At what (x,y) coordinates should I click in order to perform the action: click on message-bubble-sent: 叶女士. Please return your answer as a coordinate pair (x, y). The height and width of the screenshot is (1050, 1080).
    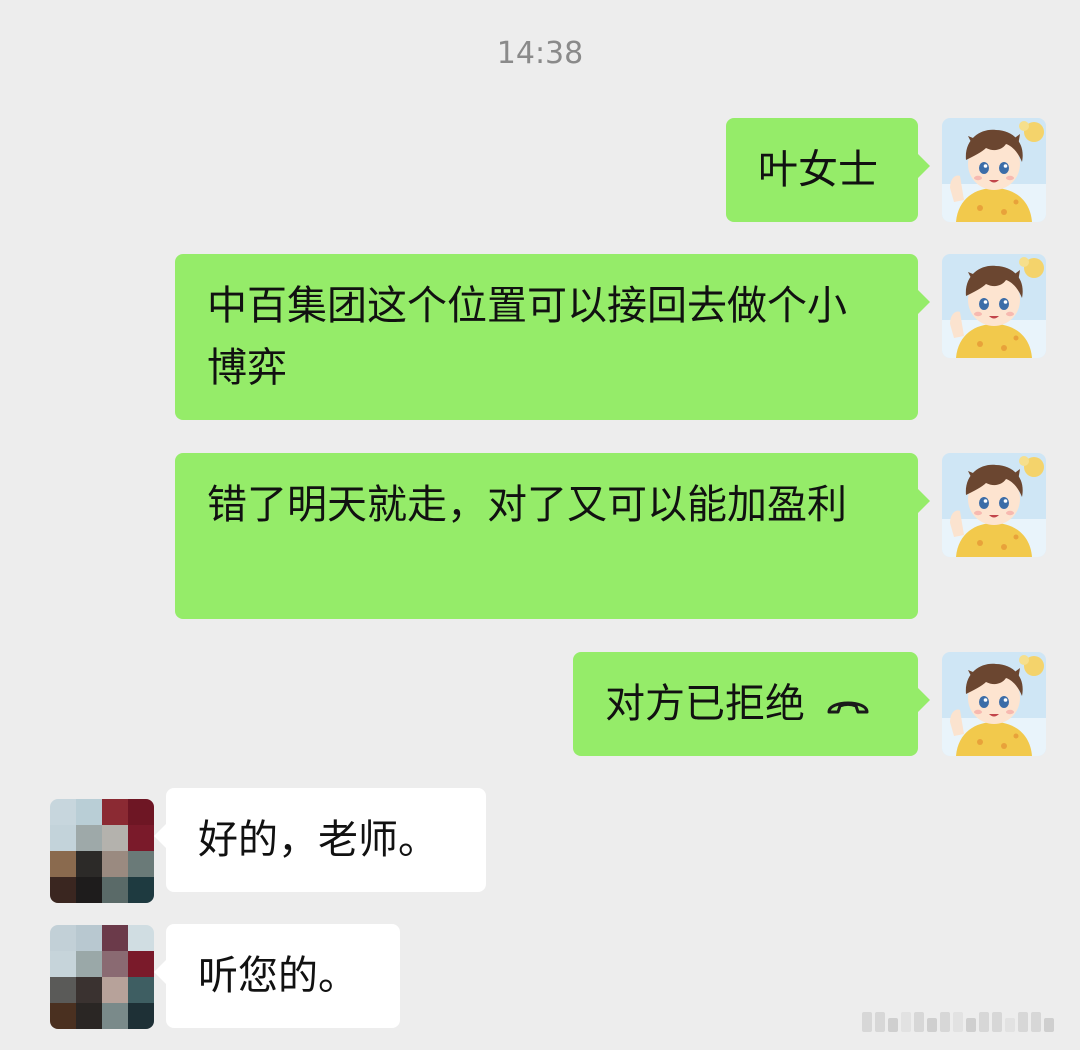
    Looking at the image, I should click on (828, 170).